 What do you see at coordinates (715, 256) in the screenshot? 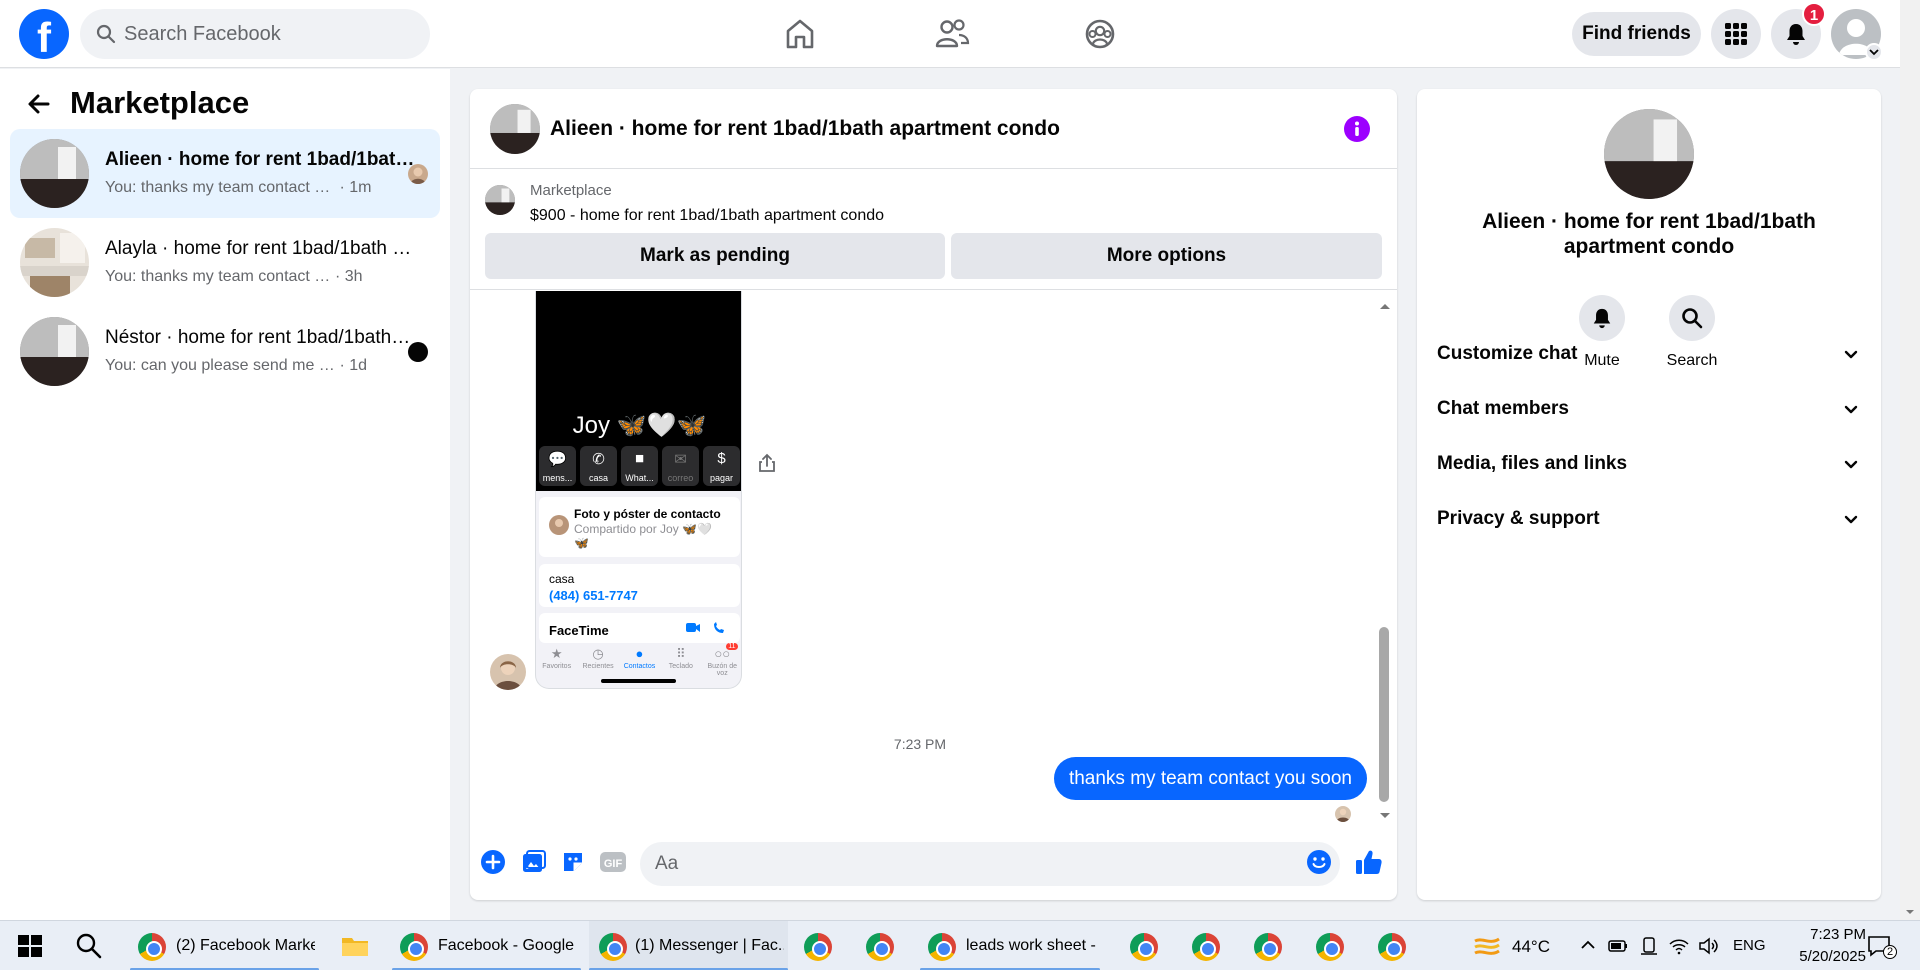
I see `mark-as-pending-button: Mark as pending` at bounding box center [715, 256].